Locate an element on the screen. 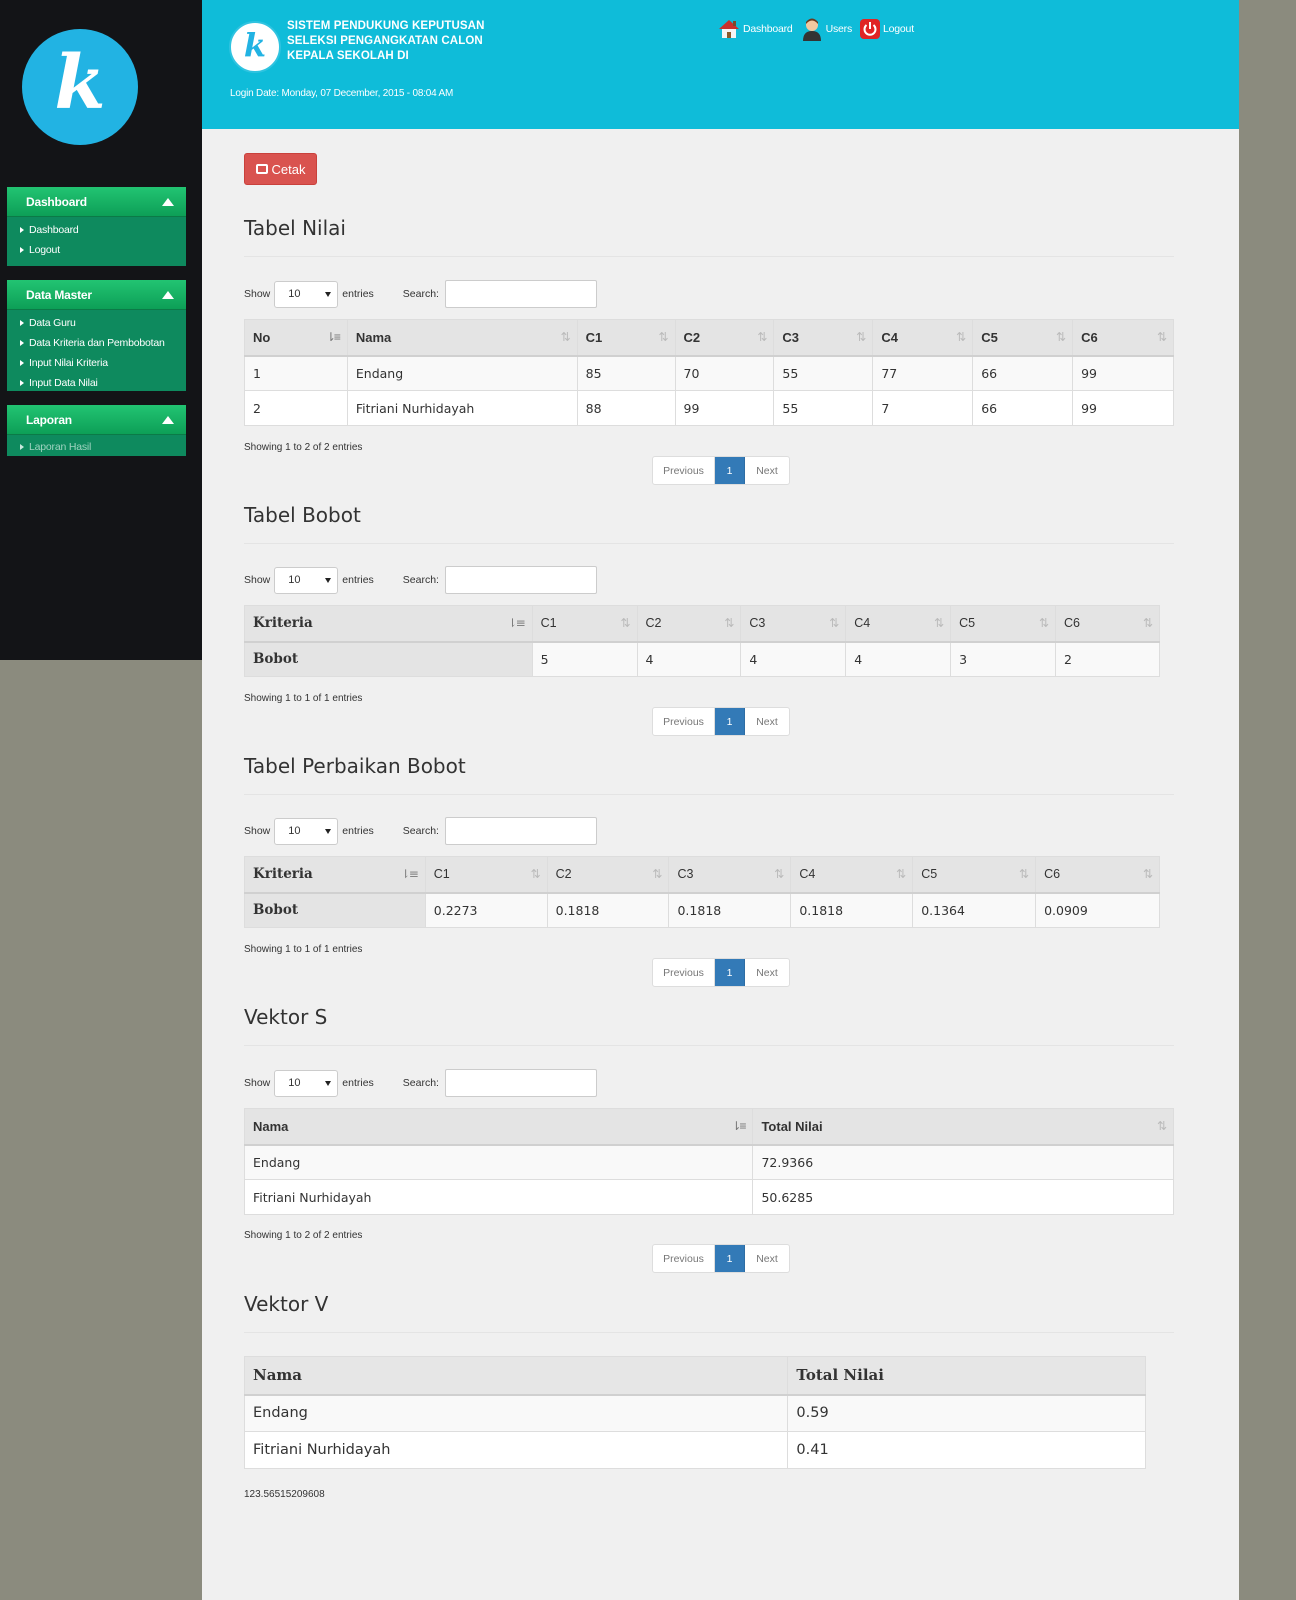  caret-right-icon is located at coordinates (22, 323).